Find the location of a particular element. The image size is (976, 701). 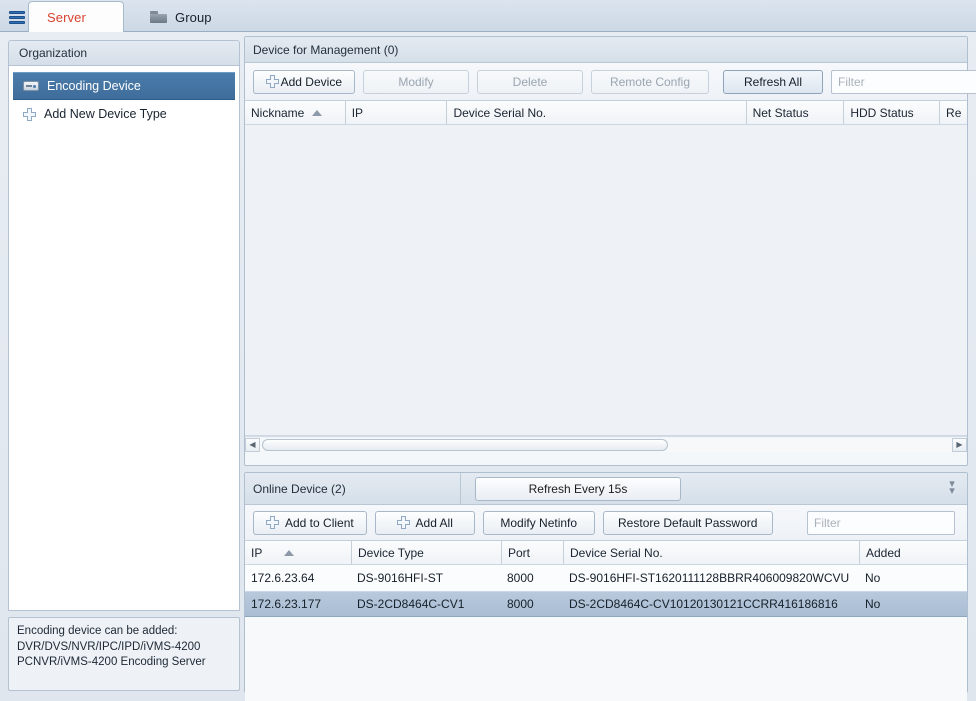

column-header-device-serial-no: Device Serial No. is located at coordinates (595, 112).